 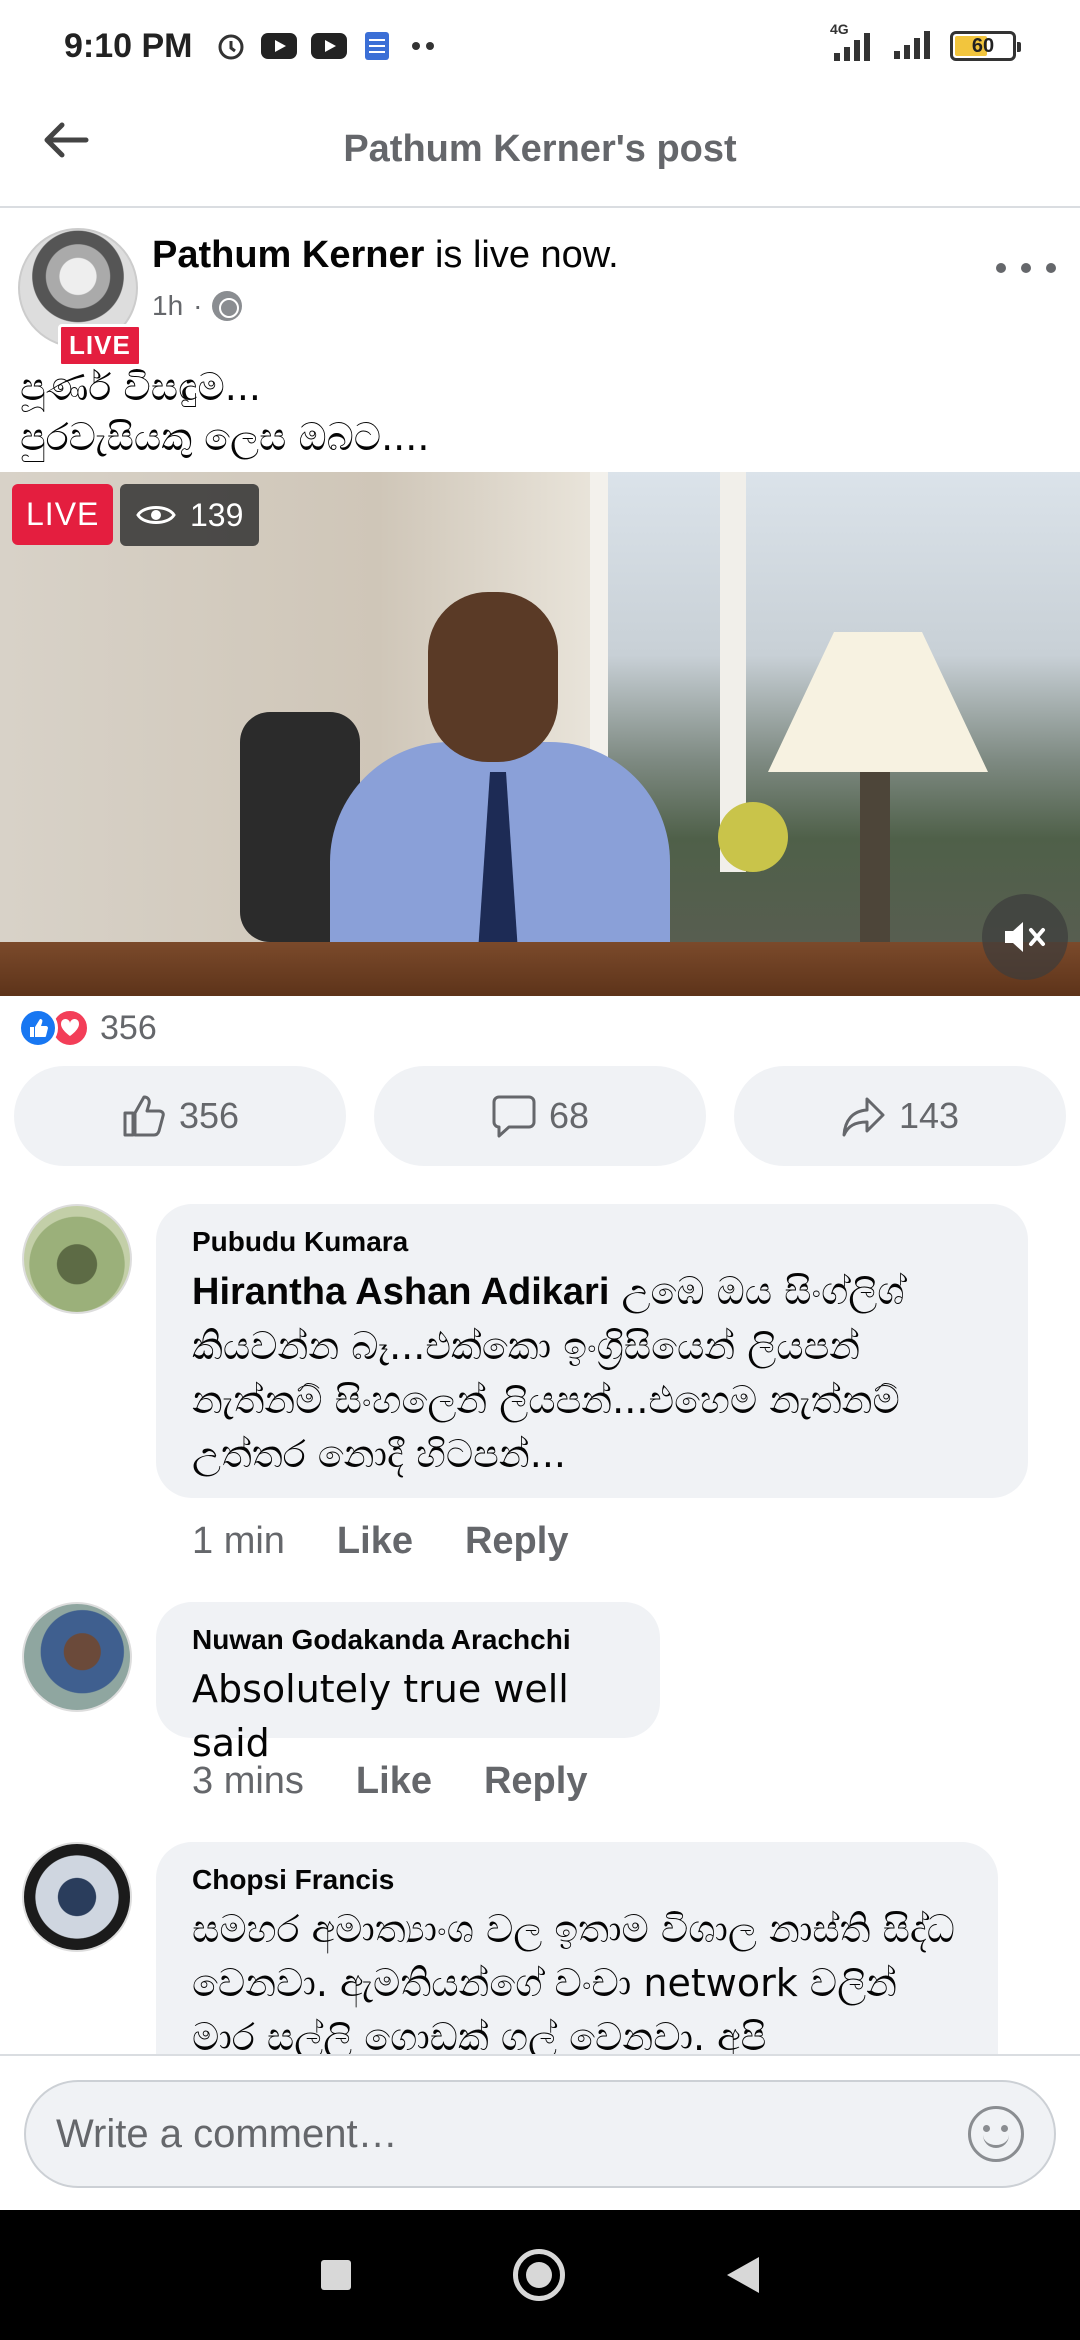 What do you see at coordinates (238, 1541) in the screenshot?
I see `comment-time: 1 min` at bounding box center [238, 1541].